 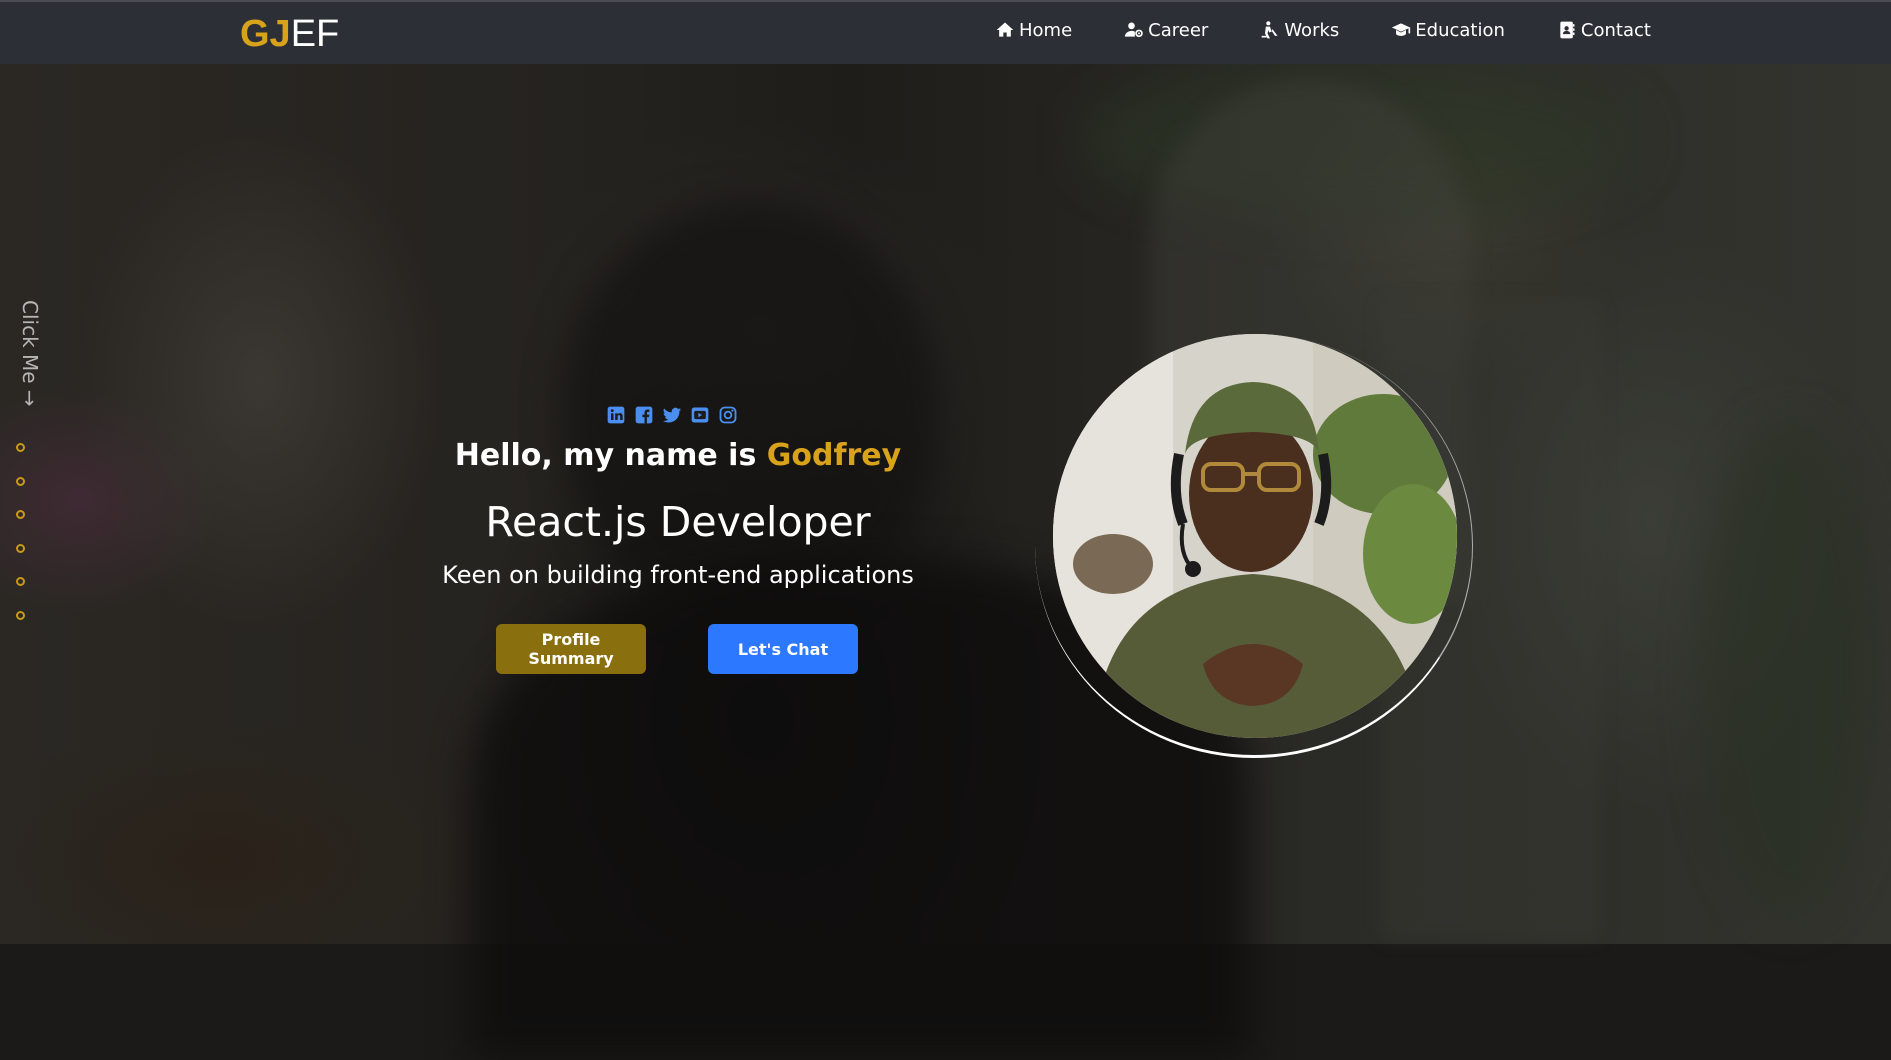 I want to click on graduation-cap-icon, so click(x=1401, y=29).